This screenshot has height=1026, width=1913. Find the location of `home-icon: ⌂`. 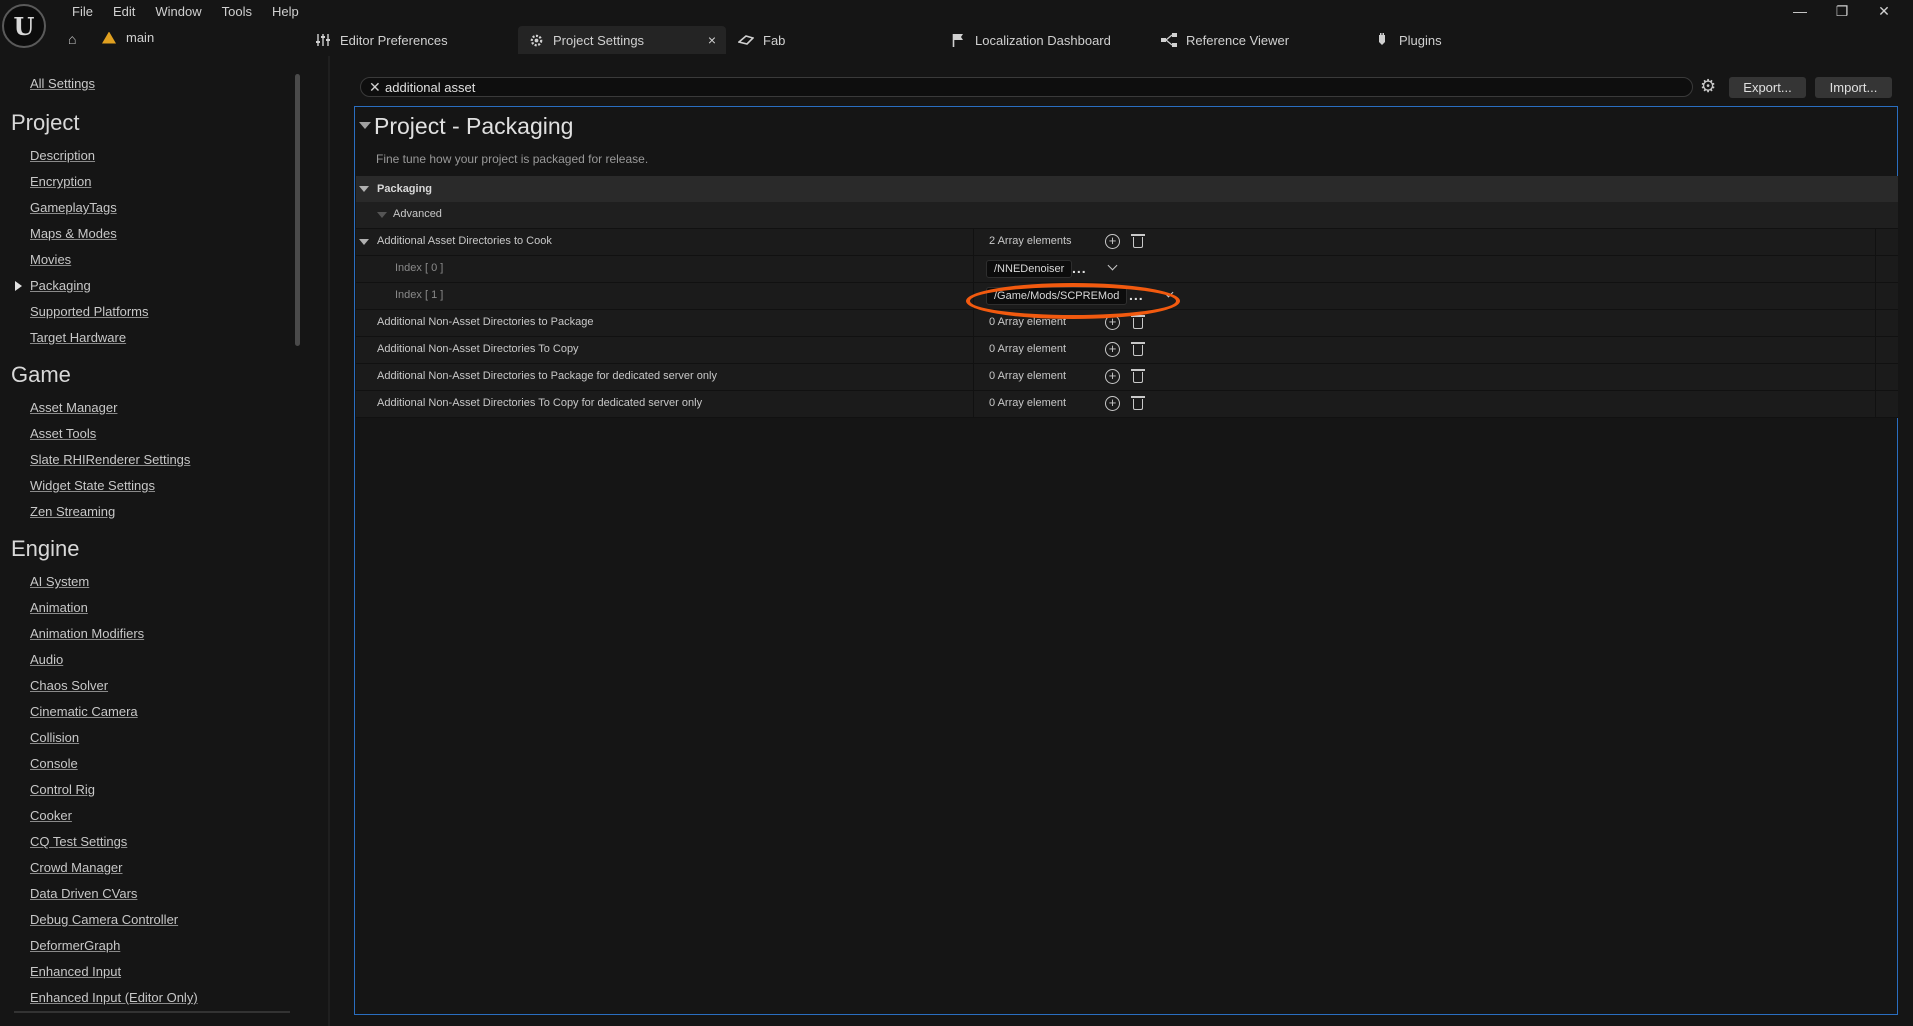

home-icon: ⌂ is located at coordinates (76, 39).